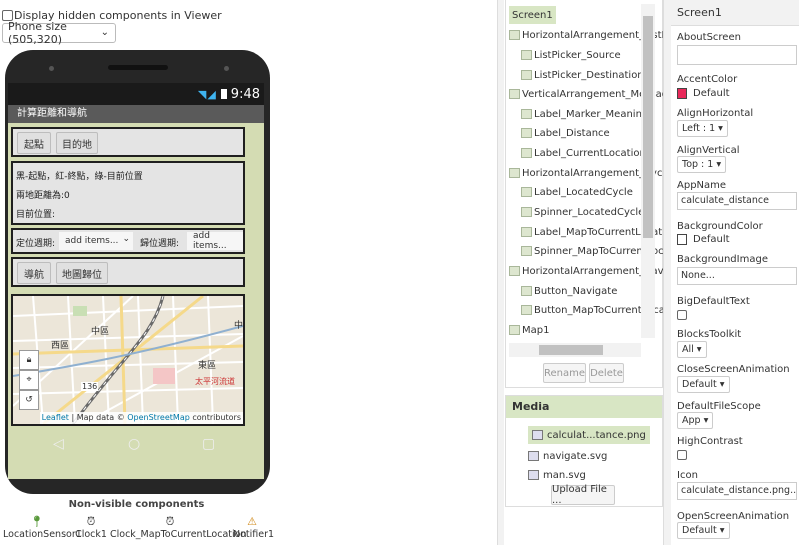  Describe the element at coordinates (711, 93) in the screenshot. I see `prop-accent-color-value: Default` at that location.